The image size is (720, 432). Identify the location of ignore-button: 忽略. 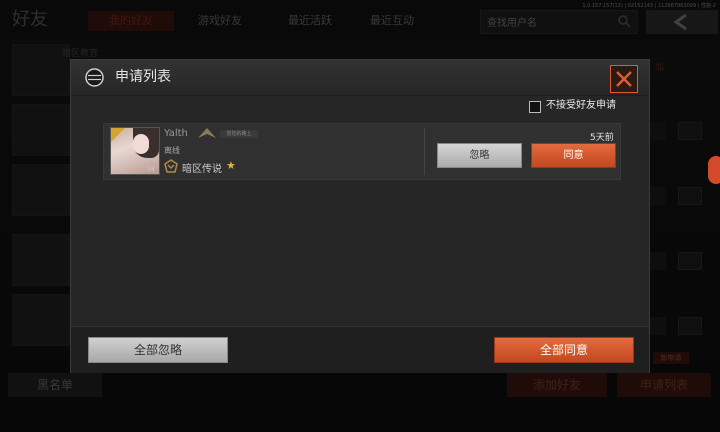
(479, 155).